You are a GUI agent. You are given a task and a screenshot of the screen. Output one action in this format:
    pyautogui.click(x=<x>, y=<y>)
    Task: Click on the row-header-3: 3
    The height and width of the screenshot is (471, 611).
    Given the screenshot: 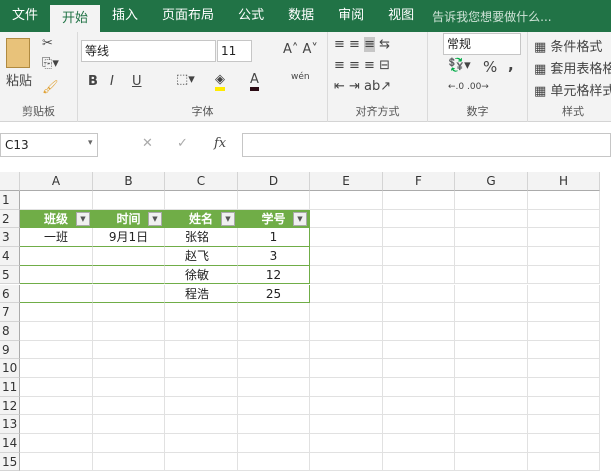 What is the action you would take?
    pyautogui.click(x=10, y=238)
    